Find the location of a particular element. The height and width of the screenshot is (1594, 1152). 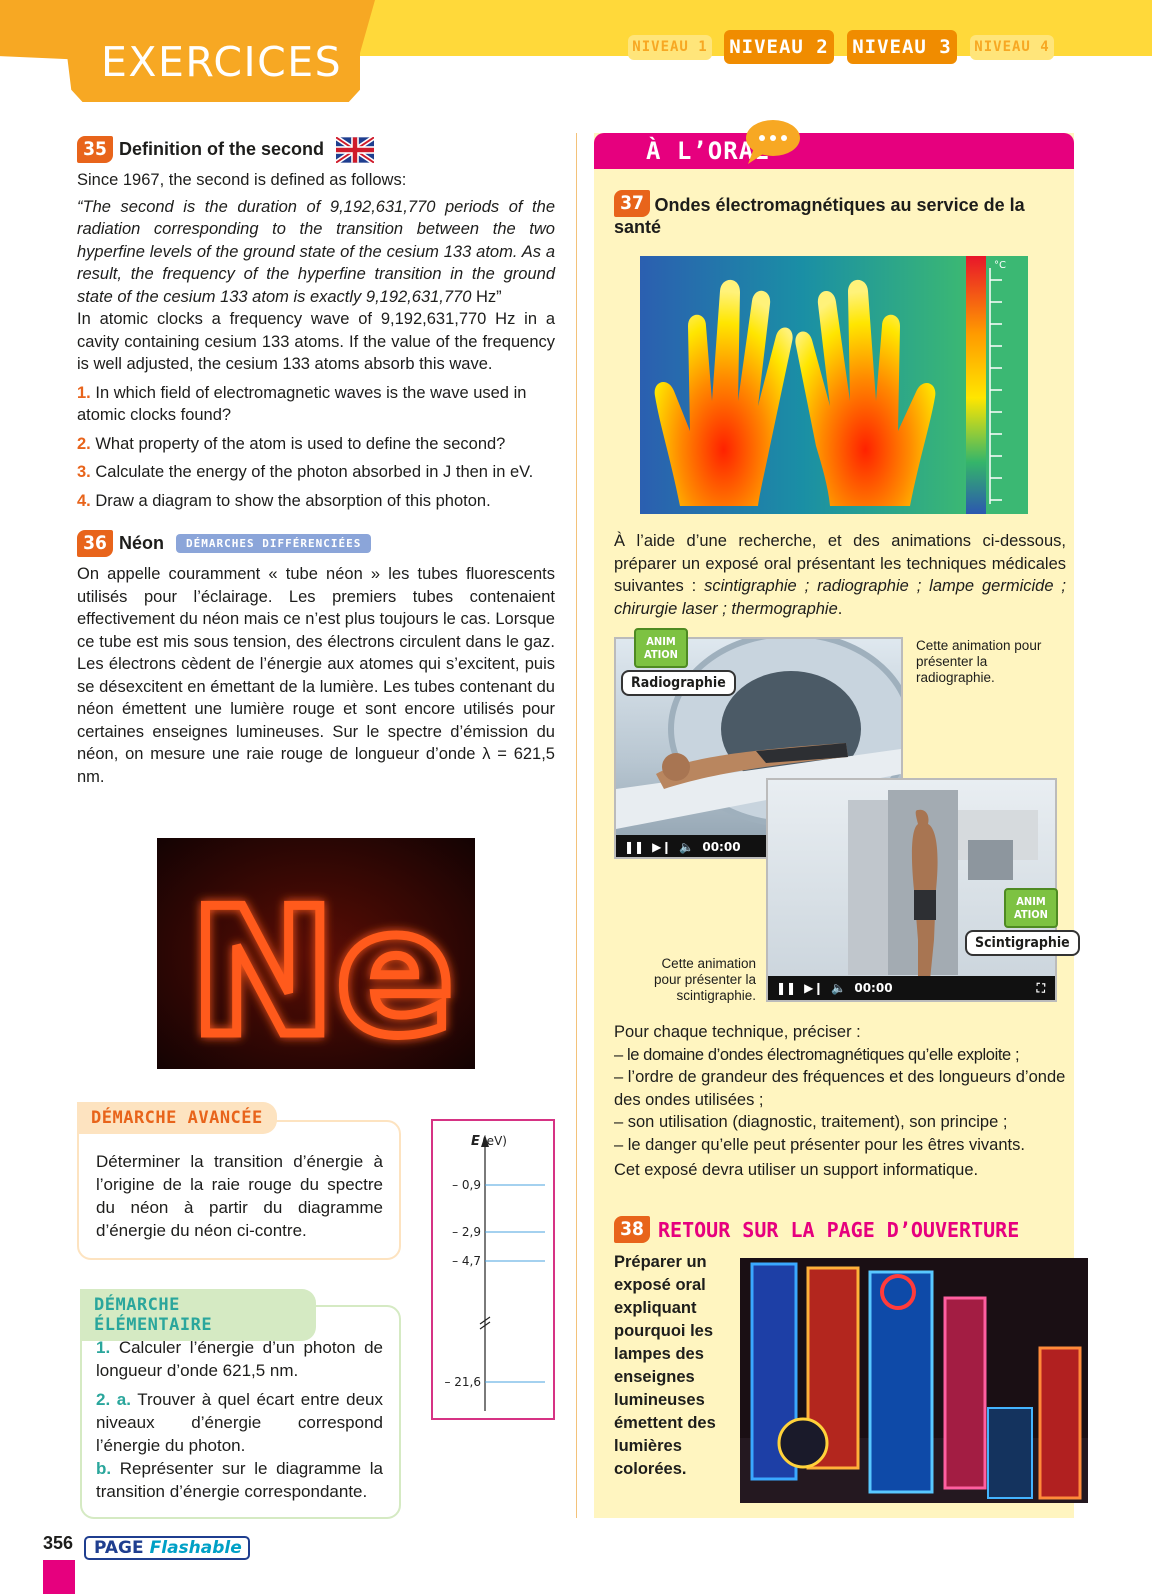

level-label-3: – 4,7 is located at coordinates (466, 1261).